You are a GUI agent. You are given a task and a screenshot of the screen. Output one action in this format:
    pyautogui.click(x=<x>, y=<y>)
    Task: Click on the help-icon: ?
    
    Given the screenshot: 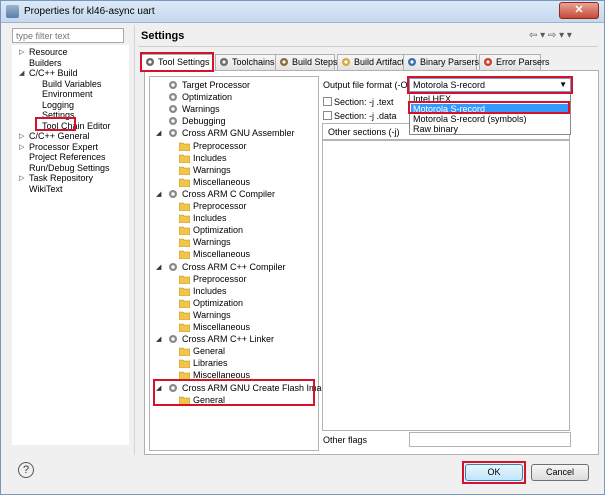 What is the action you would take?
    pyautogui.click(x=26, y=470)
    